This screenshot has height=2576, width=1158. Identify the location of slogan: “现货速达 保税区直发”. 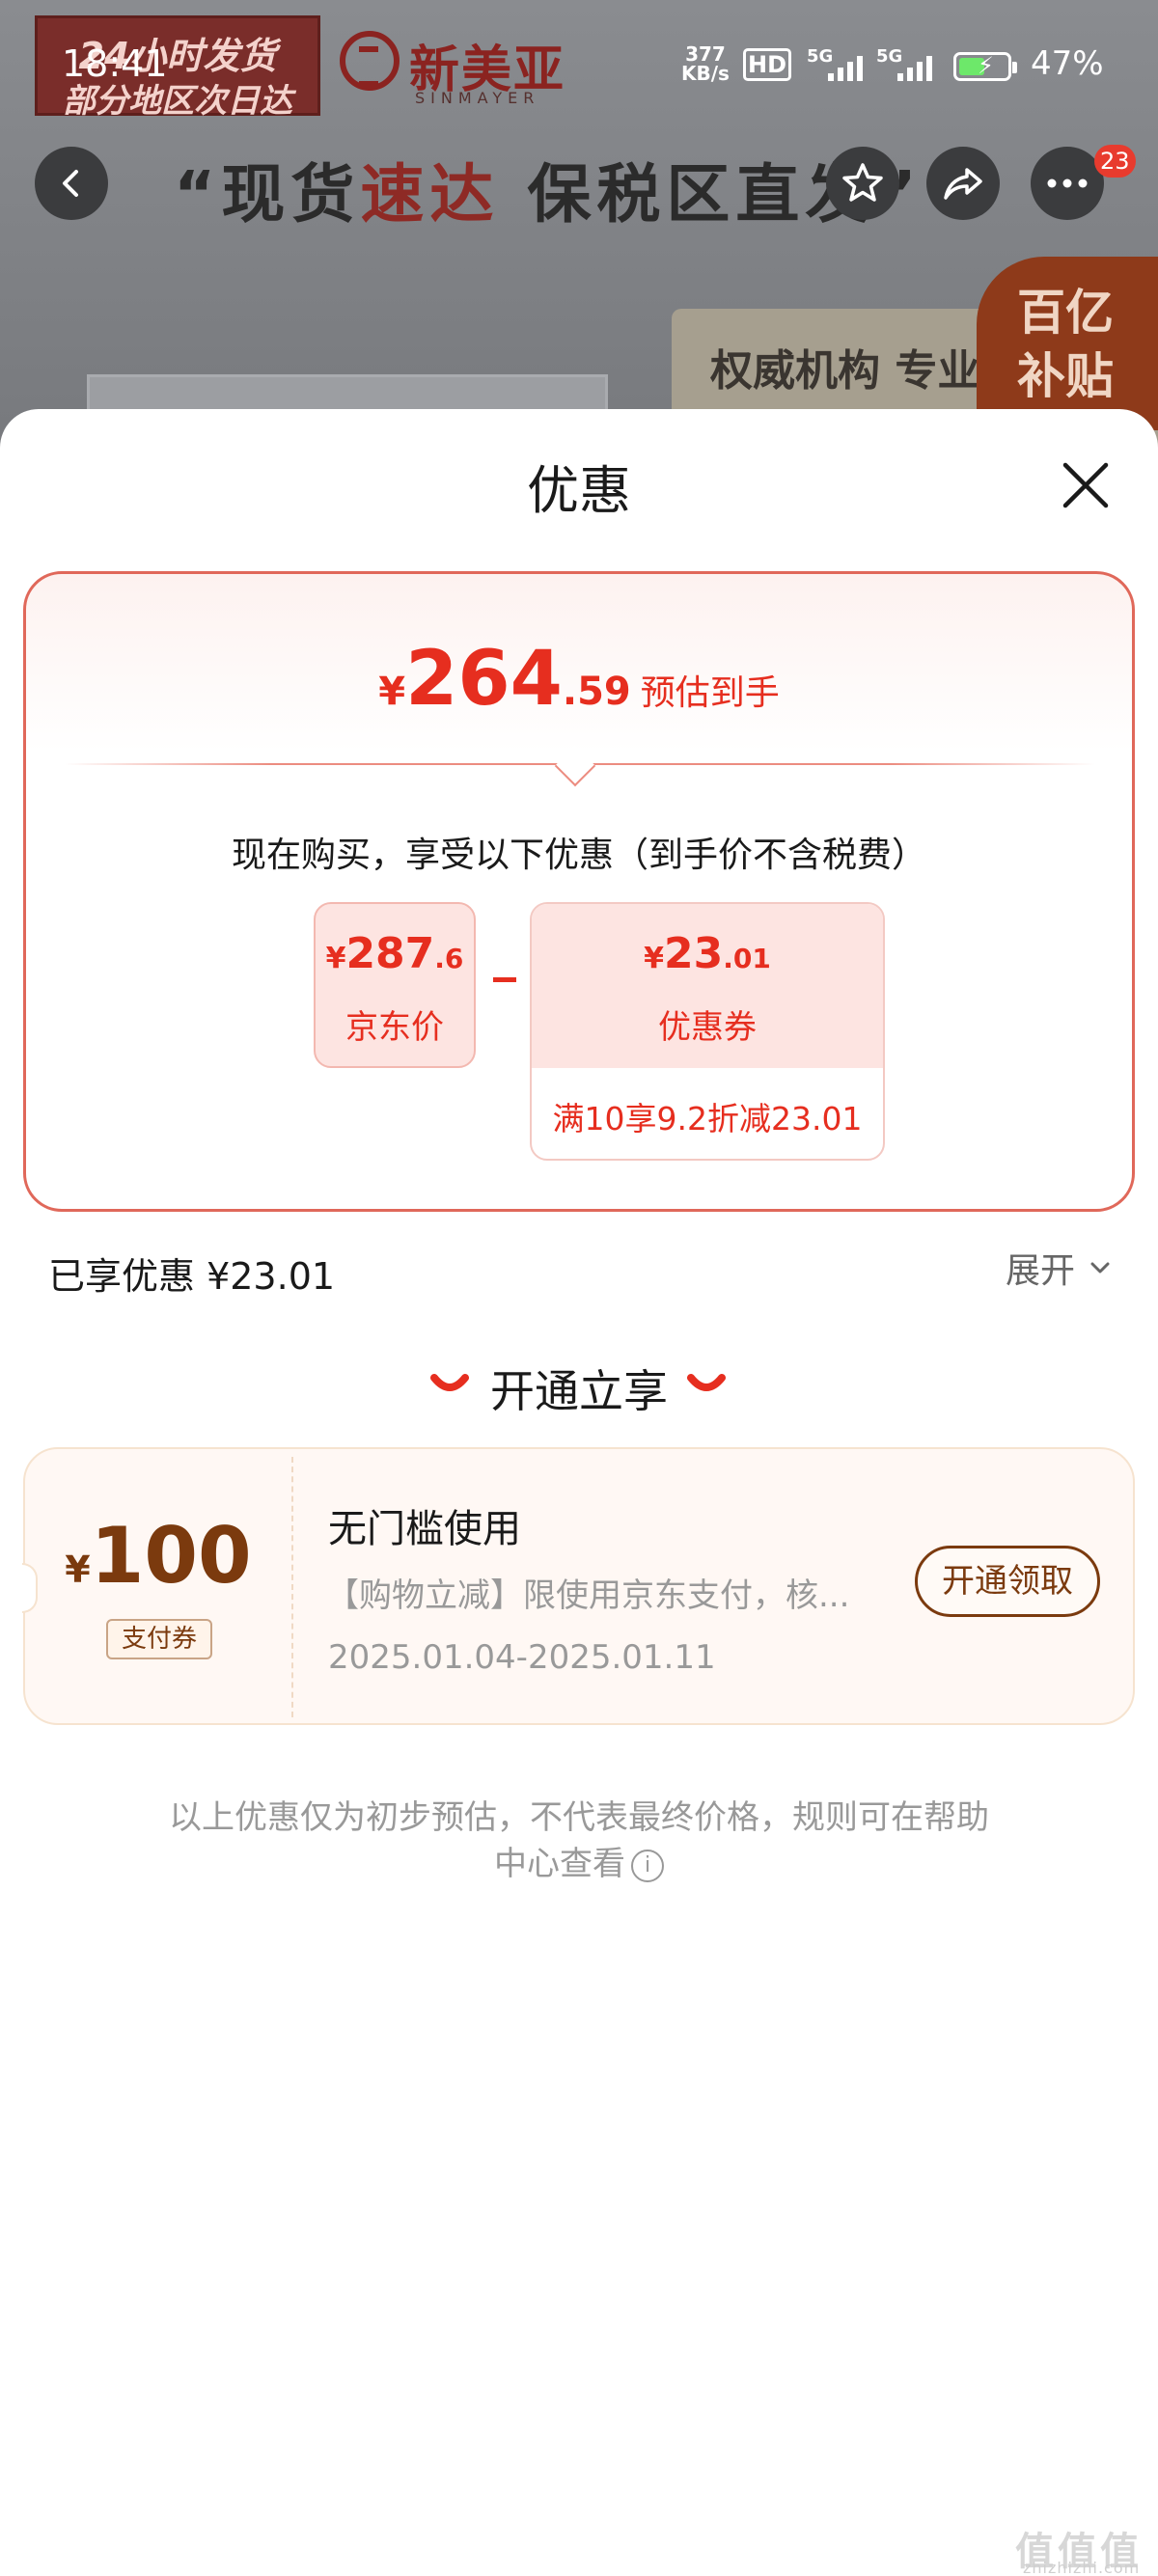
(548, 189).